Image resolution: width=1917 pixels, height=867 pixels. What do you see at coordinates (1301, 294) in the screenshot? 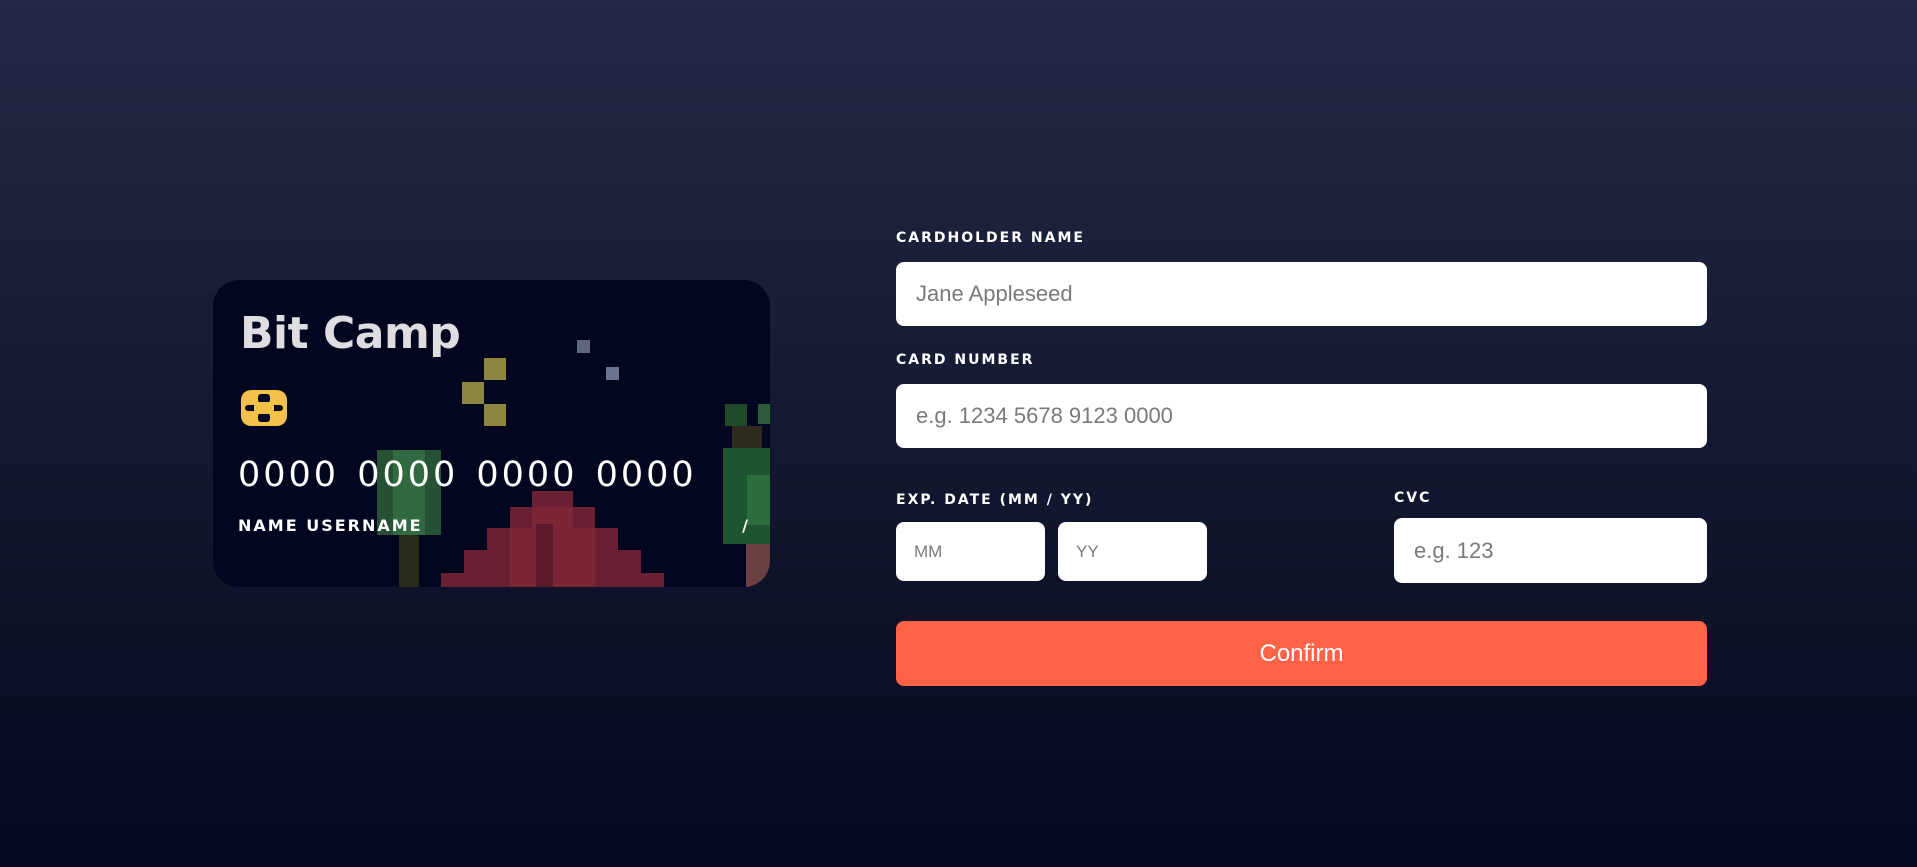
I see `cardholder-name-input` at bounding box center [1301, 294].